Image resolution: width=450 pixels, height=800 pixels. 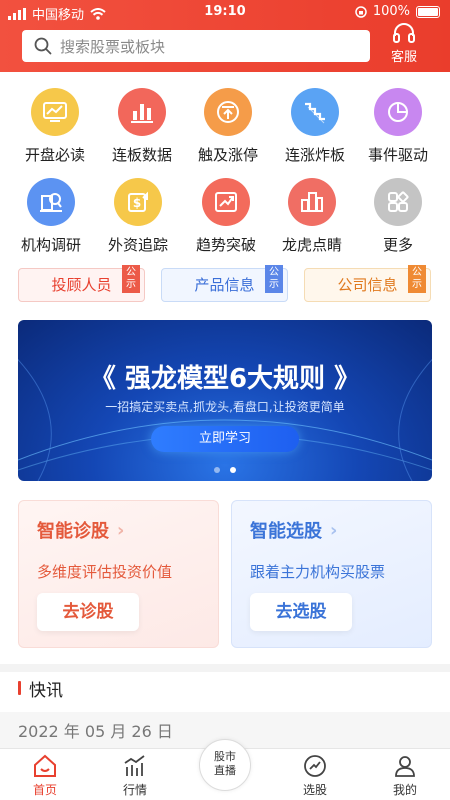 I want to click on card-smart-selection: 智能选股 › 跟着主力机构买股票 去选股, so click(x=331, y=574).